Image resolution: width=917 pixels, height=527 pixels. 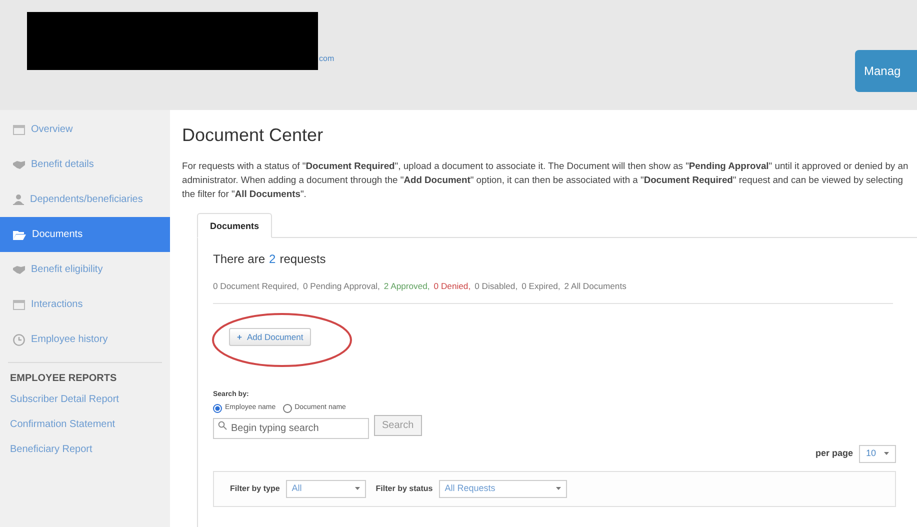 I want to click on page-title: Document Center, so click(x=253, y=135).